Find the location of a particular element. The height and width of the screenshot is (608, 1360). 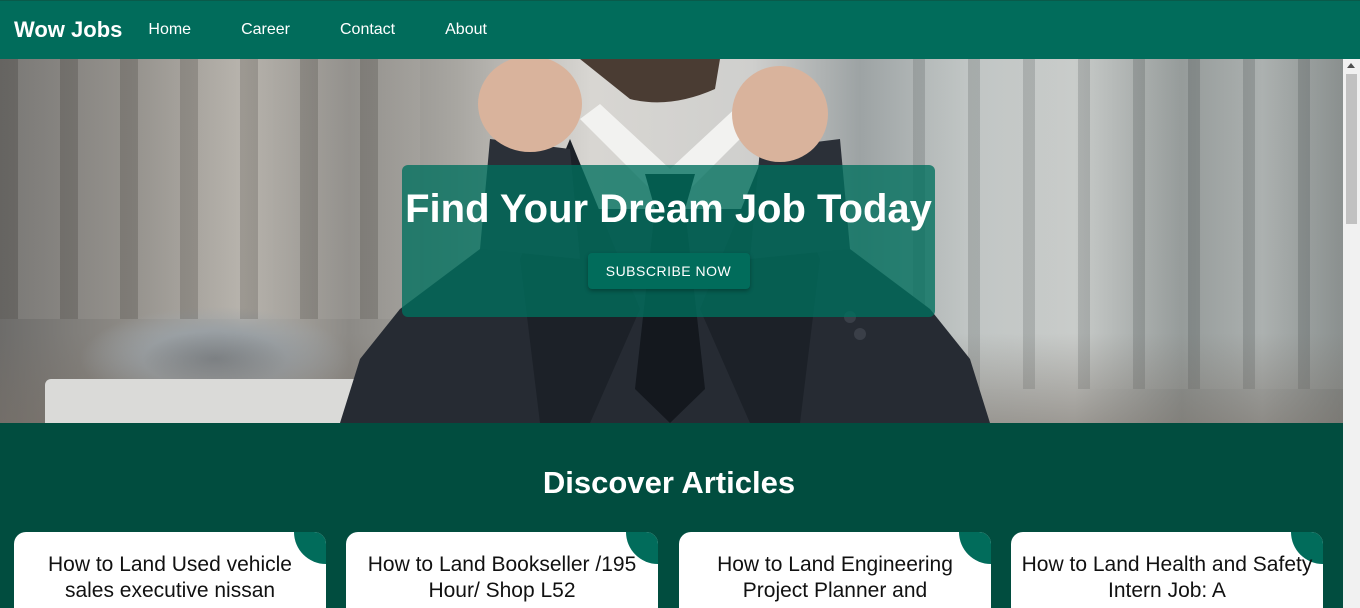

nav-link-home: Home is located at coordinates (169, 30).